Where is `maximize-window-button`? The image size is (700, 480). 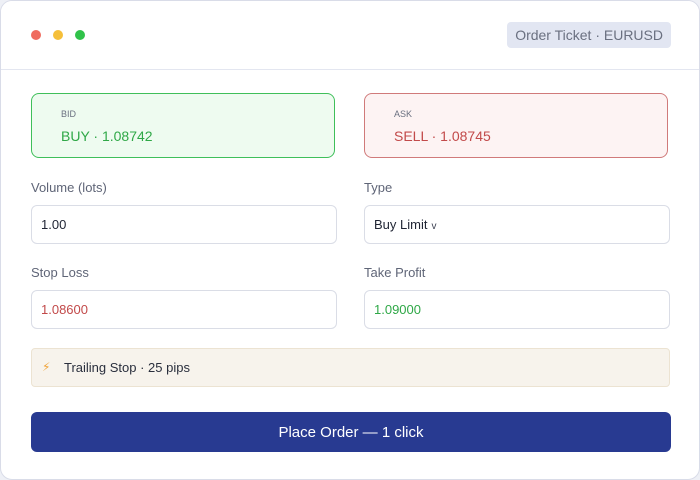
maximize-window-button is located at coordinates (80, 35).